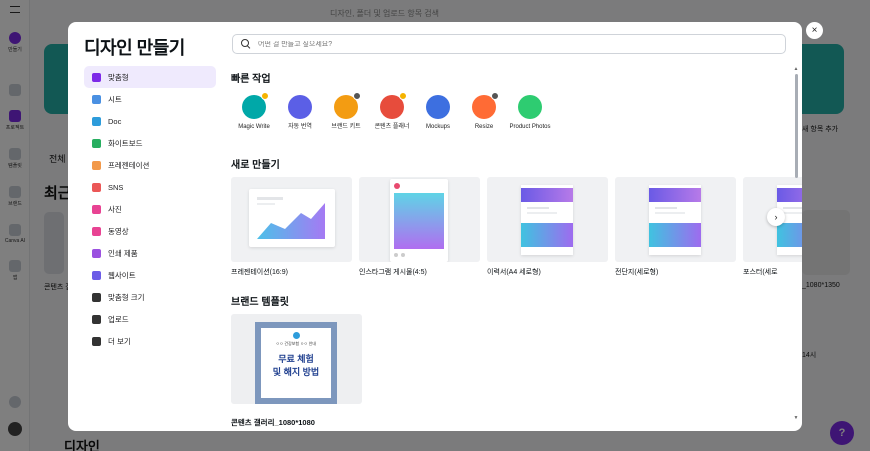  I want to click on brand-thumb-line1: 무료 체험, so click(296, 359).